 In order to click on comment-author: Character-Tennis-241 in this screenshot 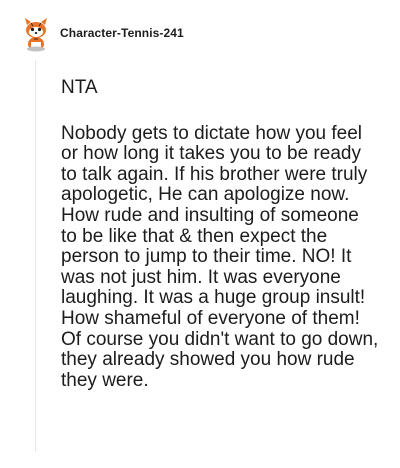, I will do `click(122, 33)`.